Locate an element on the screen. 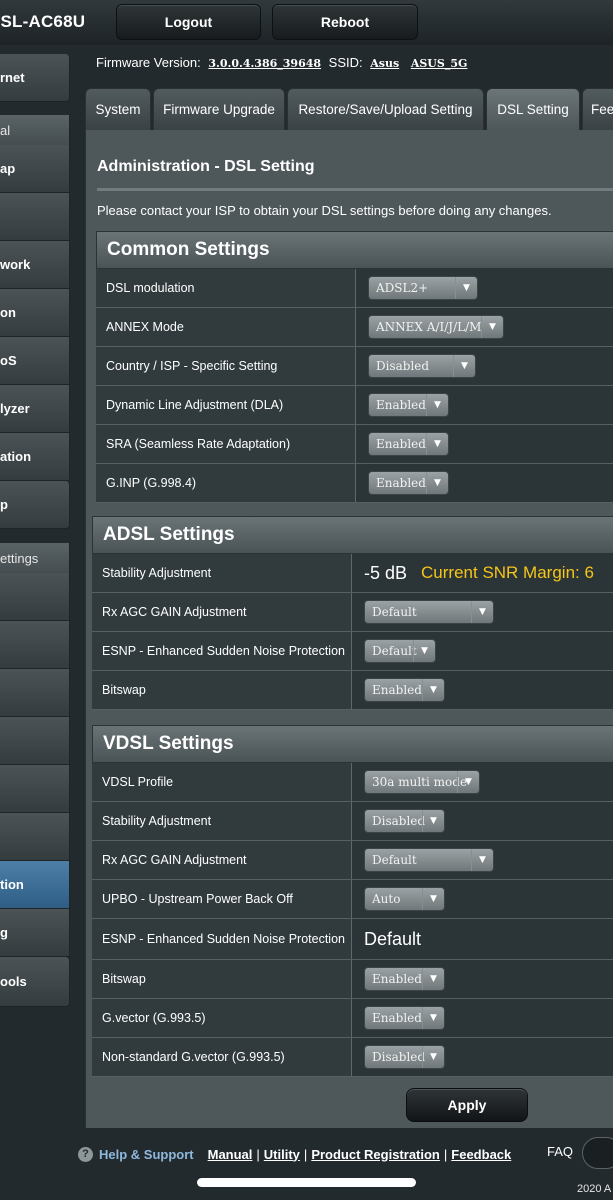  country-isp-select: Disabled ▼ is located at coordinates (422, 366).